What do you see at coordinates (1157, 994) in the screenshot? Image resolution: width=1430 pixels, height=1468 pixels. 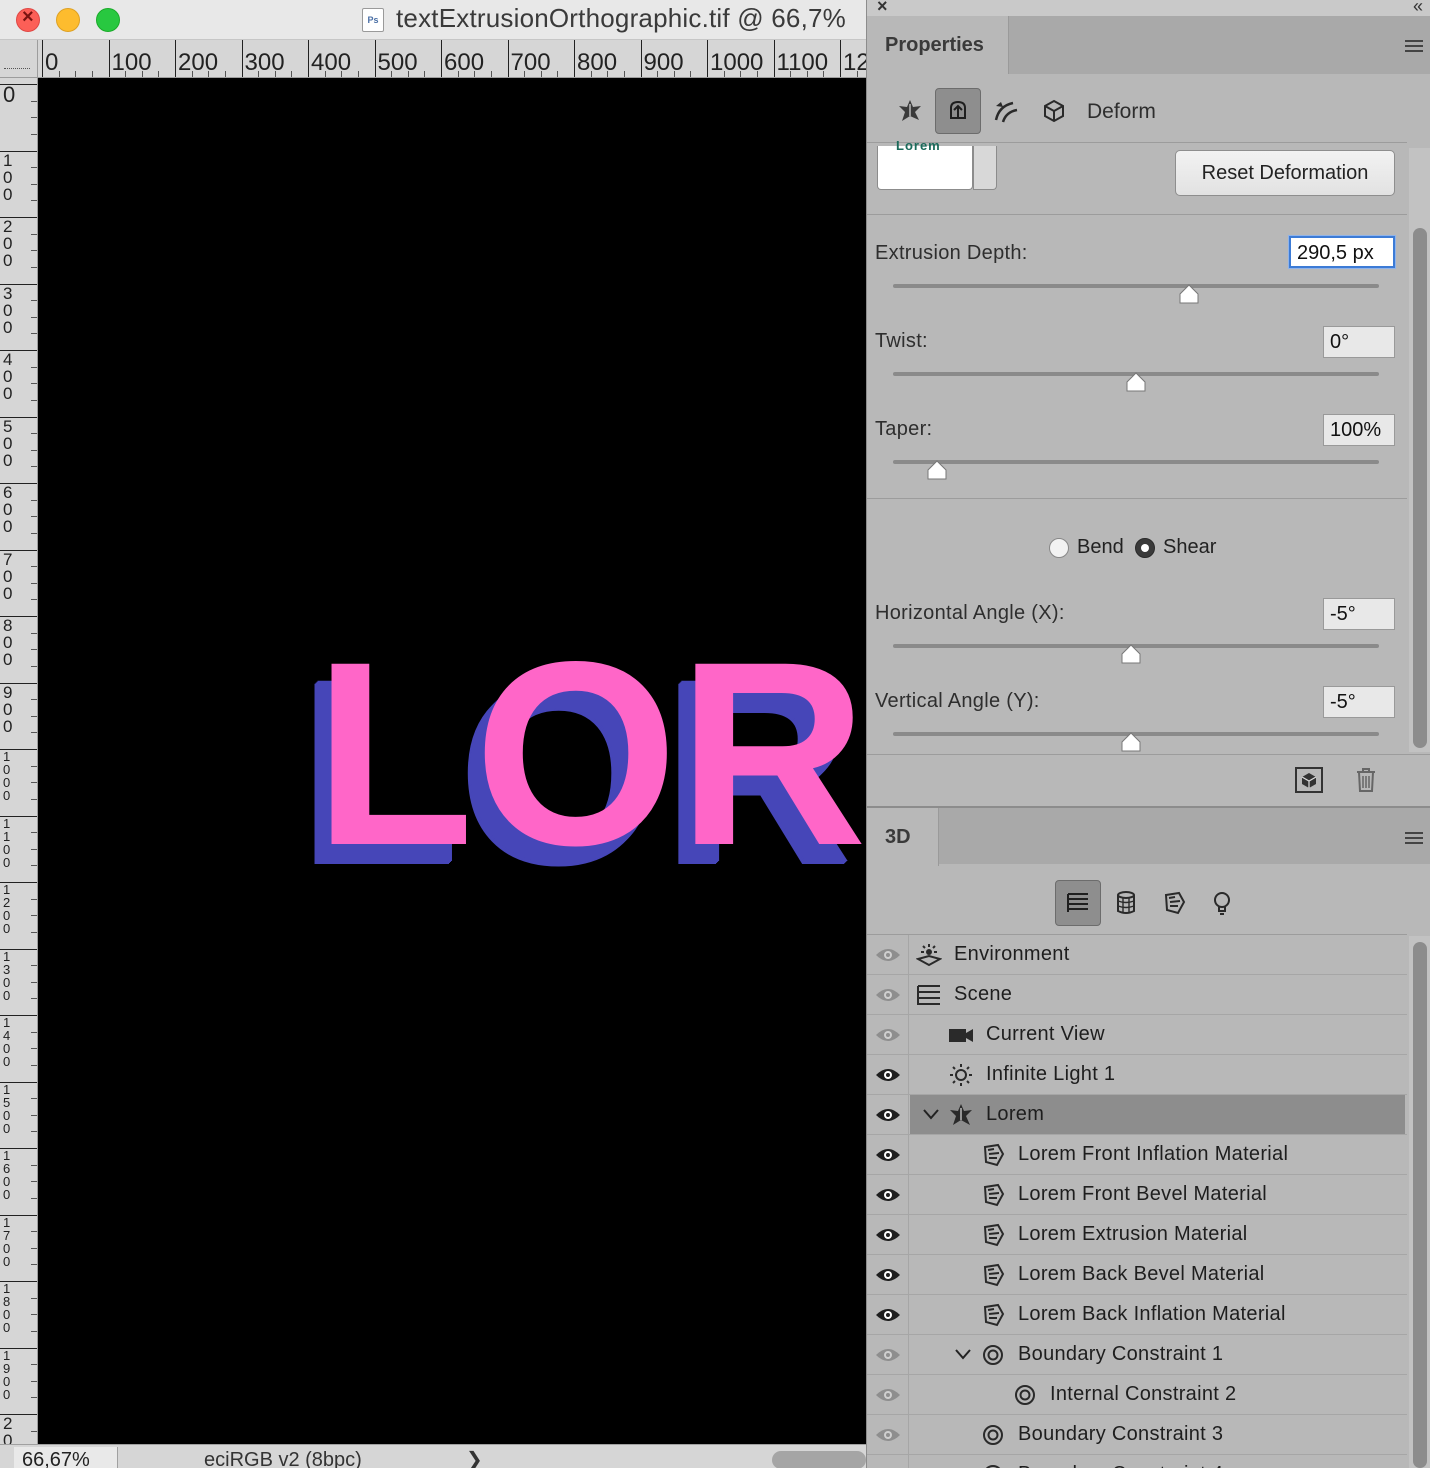 I see `layer-row-body: Scene` at bounding box center [1157, 994].